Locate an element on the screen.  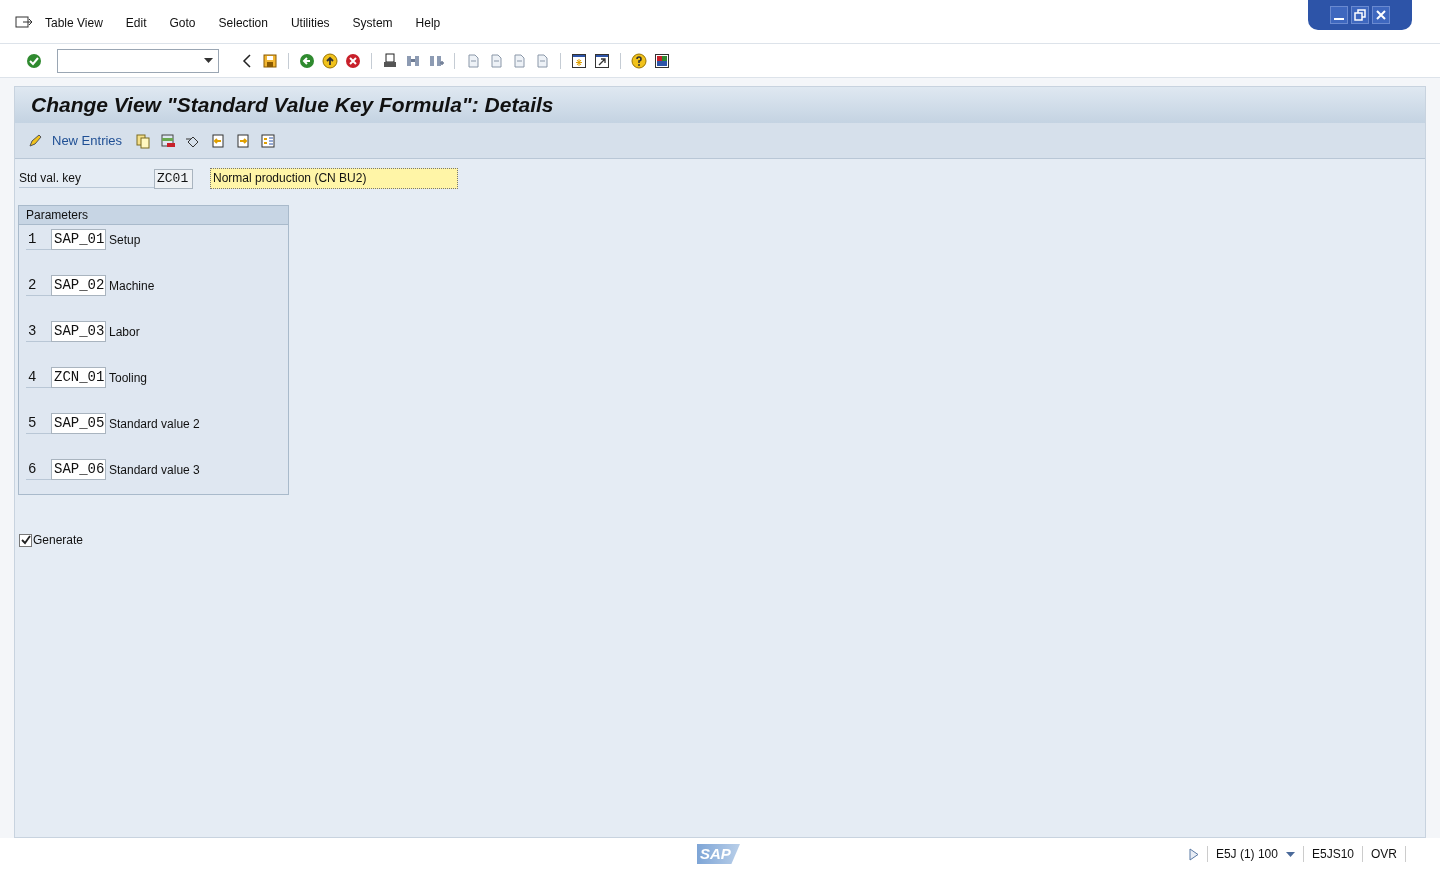
command-field is located at coordinates (138, 60).